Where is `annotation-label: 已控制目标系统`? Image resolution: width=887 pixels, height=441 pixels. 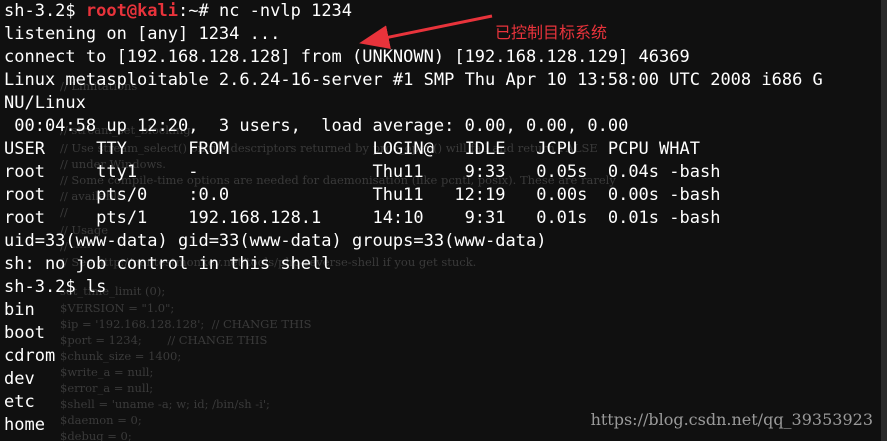 annotation-label: 已控制目标系统 is located at coordinates (551, 32).